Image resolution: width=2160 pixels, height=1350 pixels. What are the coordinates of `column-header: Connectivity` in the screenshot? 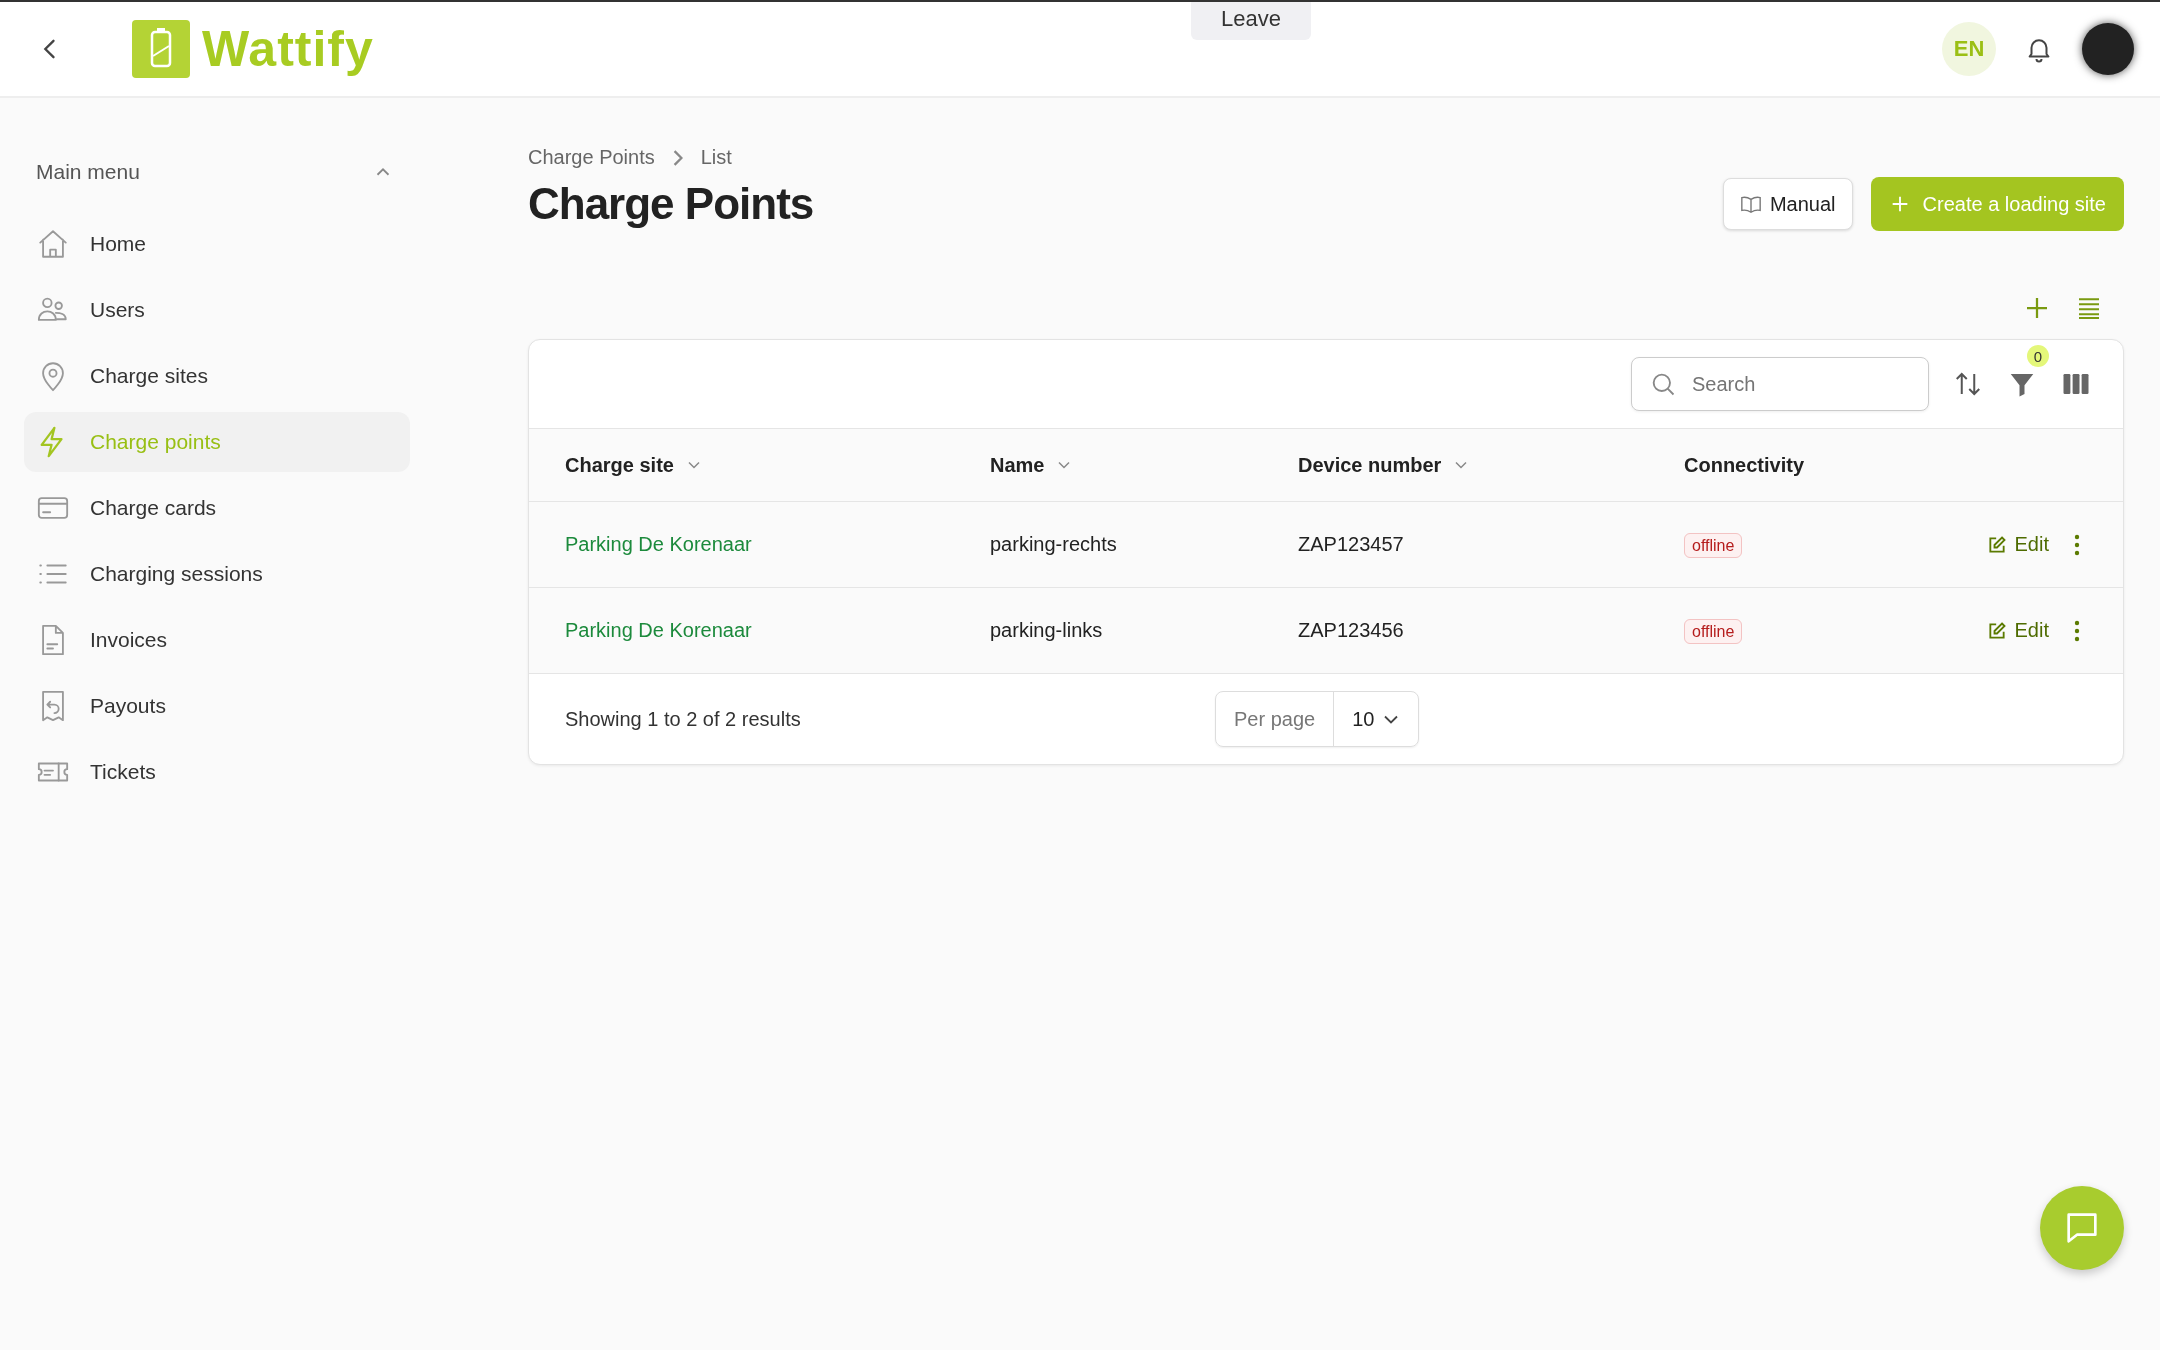 It's located at (1744, 465).